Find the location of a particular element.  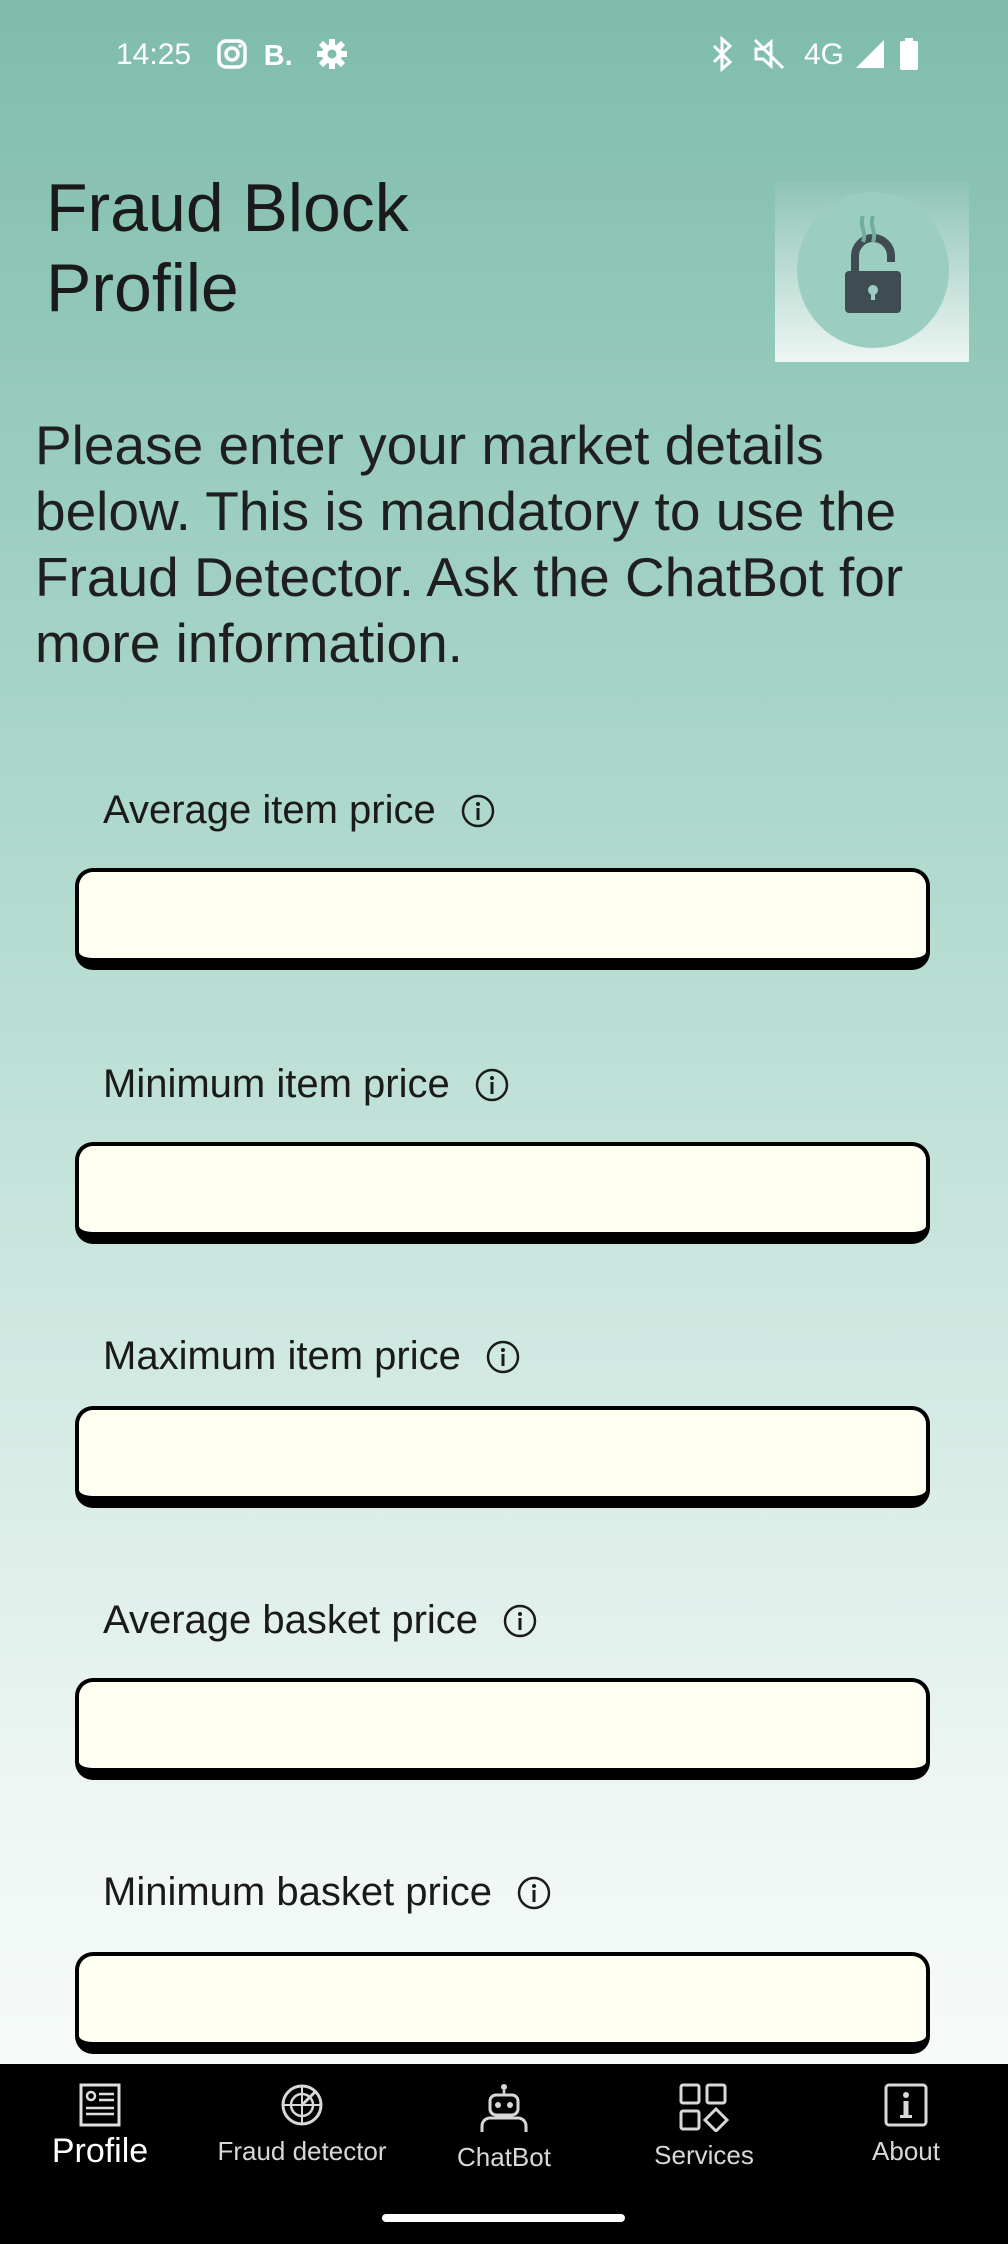

minimum-item-price-input is located at coordinates (502, 1193).